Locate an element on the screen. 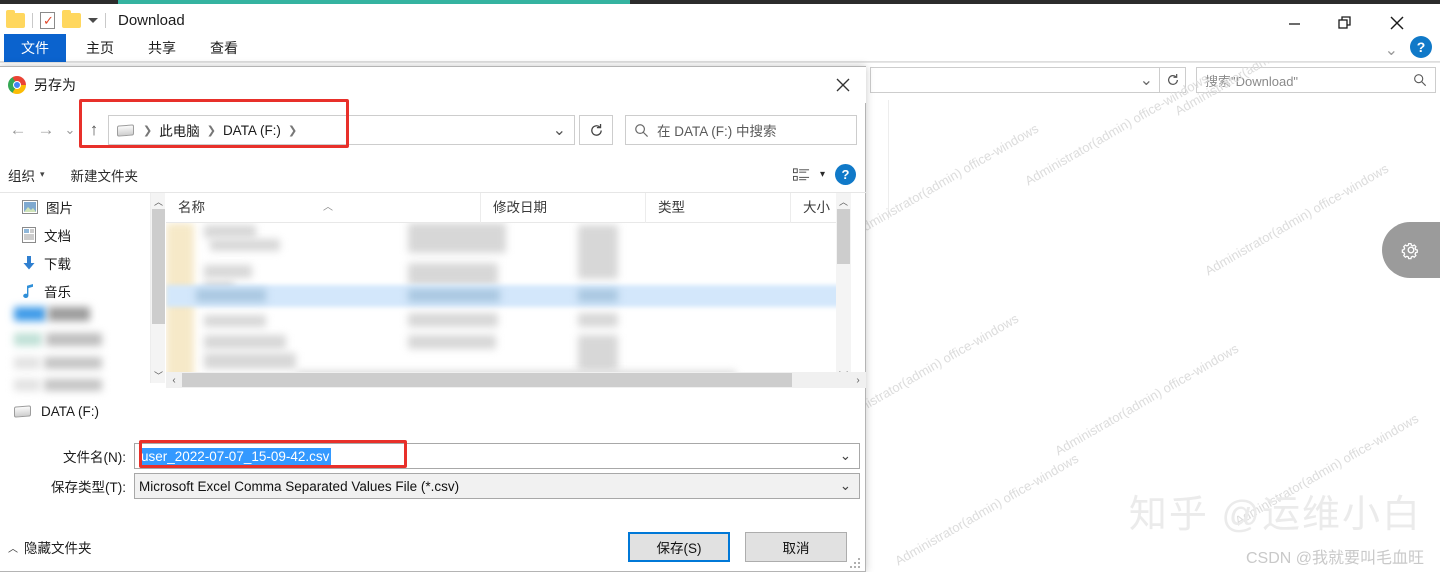  new-folder-button: 新建文件夹 is located at coordinates (105, 175).